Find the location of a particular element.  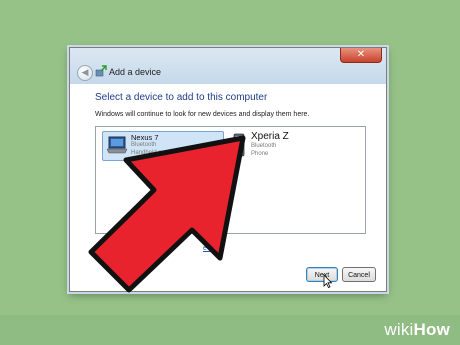

wikihow-watermark: wikiHow is located at coordinates (417, 330).